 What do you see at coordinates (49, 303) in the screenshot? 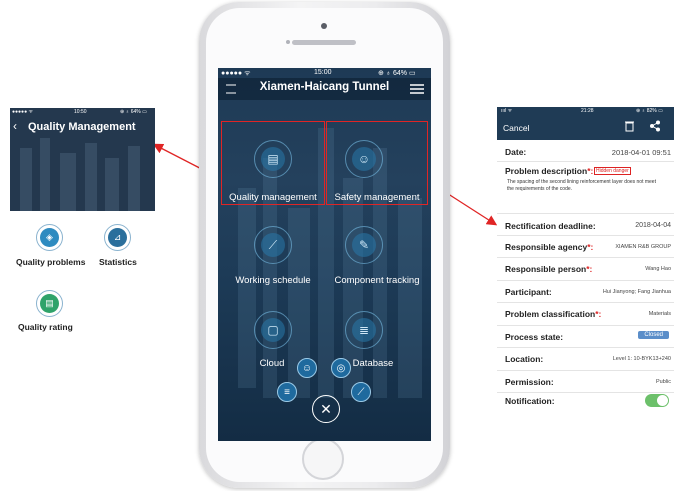
I see `rating-icon: ▤` at bounding box center [49, 303].